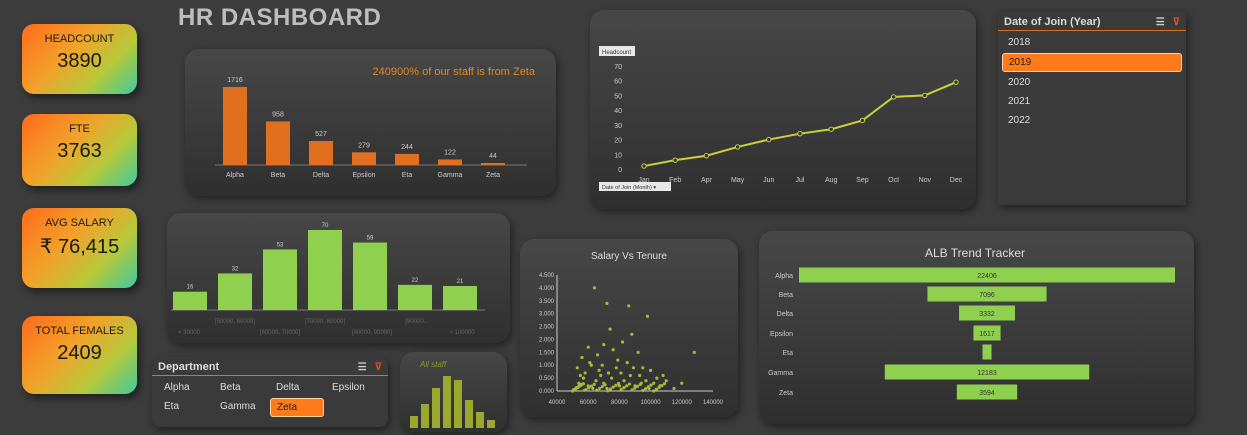 The height and width of the screenshot is (435, 1247). What do you see at coordinates (1052, 22) in the screenshot?
I see `year-slicer-title: Date of Join (Year)` at bounding box center [1052, 22].